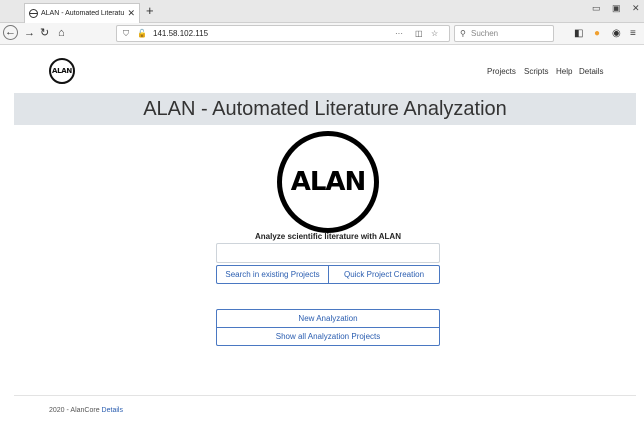 This screenshot has width=644, height=421. I want to click on new-tab-icon: +, so click(150, 10).